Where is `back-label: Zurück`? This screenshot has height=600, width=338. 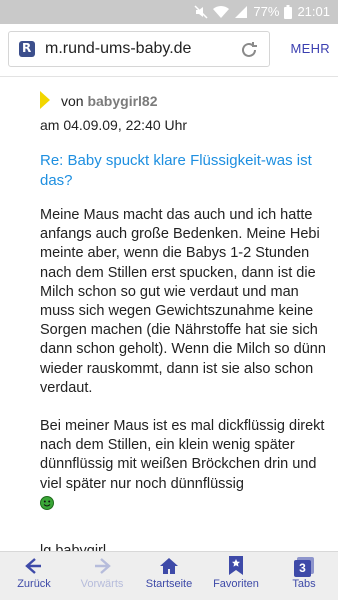
back-label: Zurück is located at coordinates (34, 584).